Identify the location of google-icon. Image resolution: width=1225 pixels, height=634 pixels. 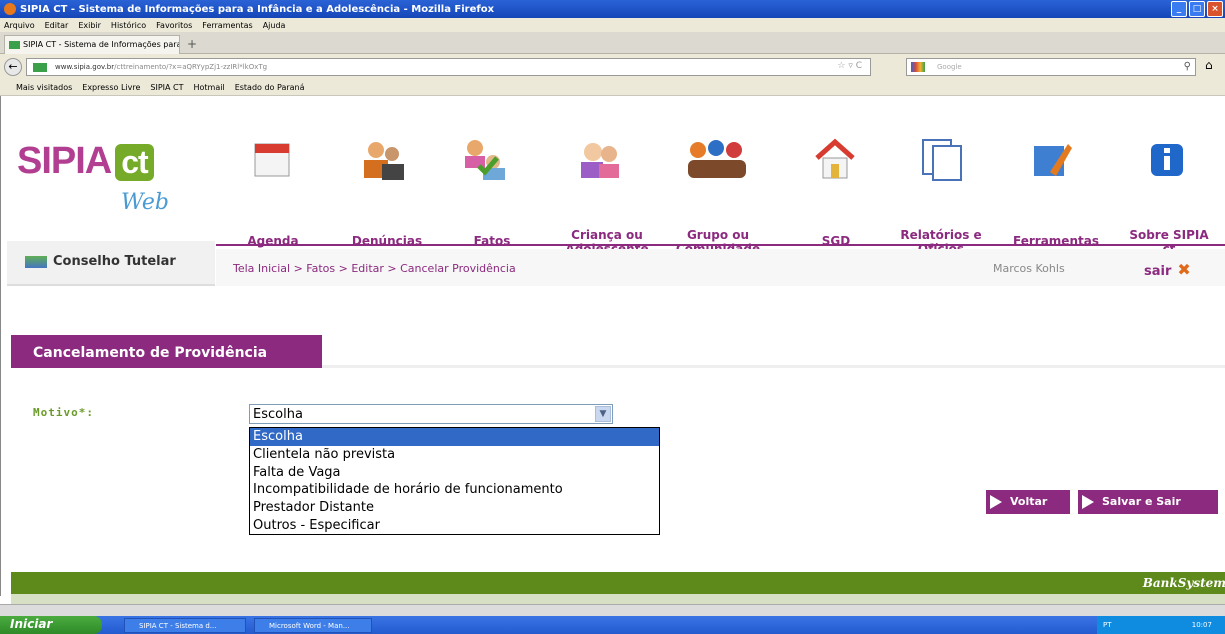
(918, 67).